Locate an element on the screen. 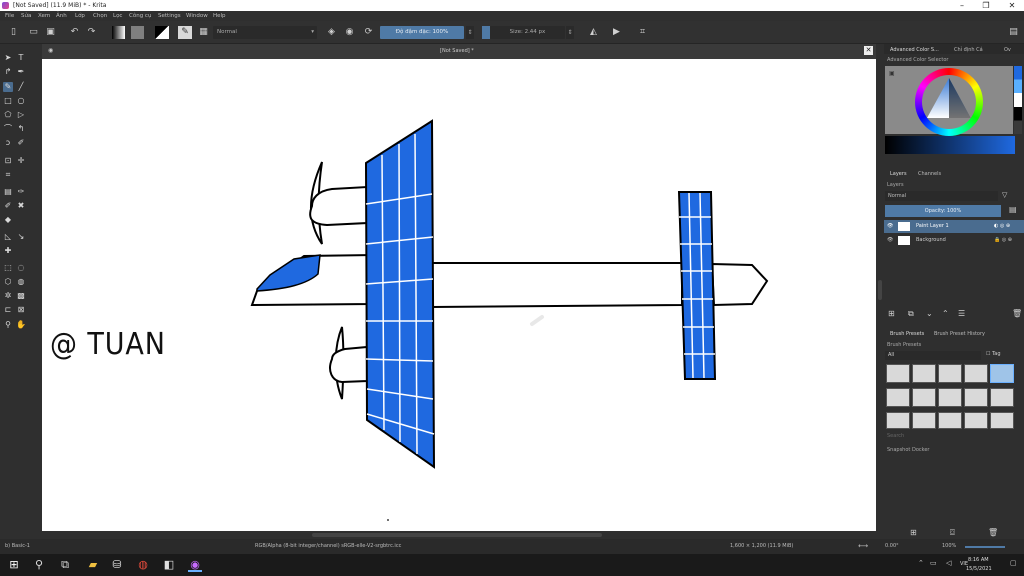 The width and height of the screenshot is (1024, 576). reference-tool-icon: ✚ is located at coordinates (8, 251).